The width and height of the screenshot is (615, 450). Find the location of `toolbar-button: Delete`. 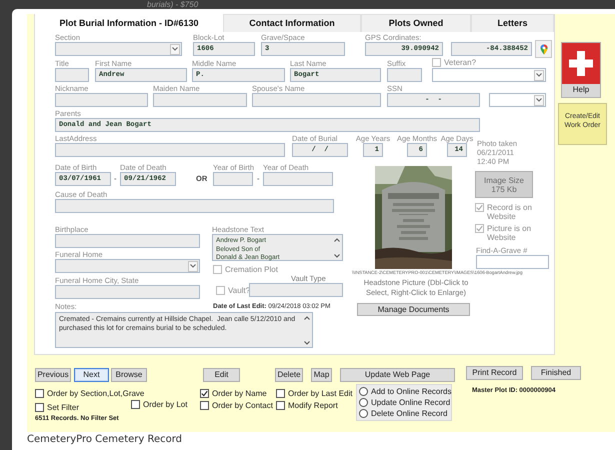

toolbar-button: Delete is located at coordinates (289, 375).